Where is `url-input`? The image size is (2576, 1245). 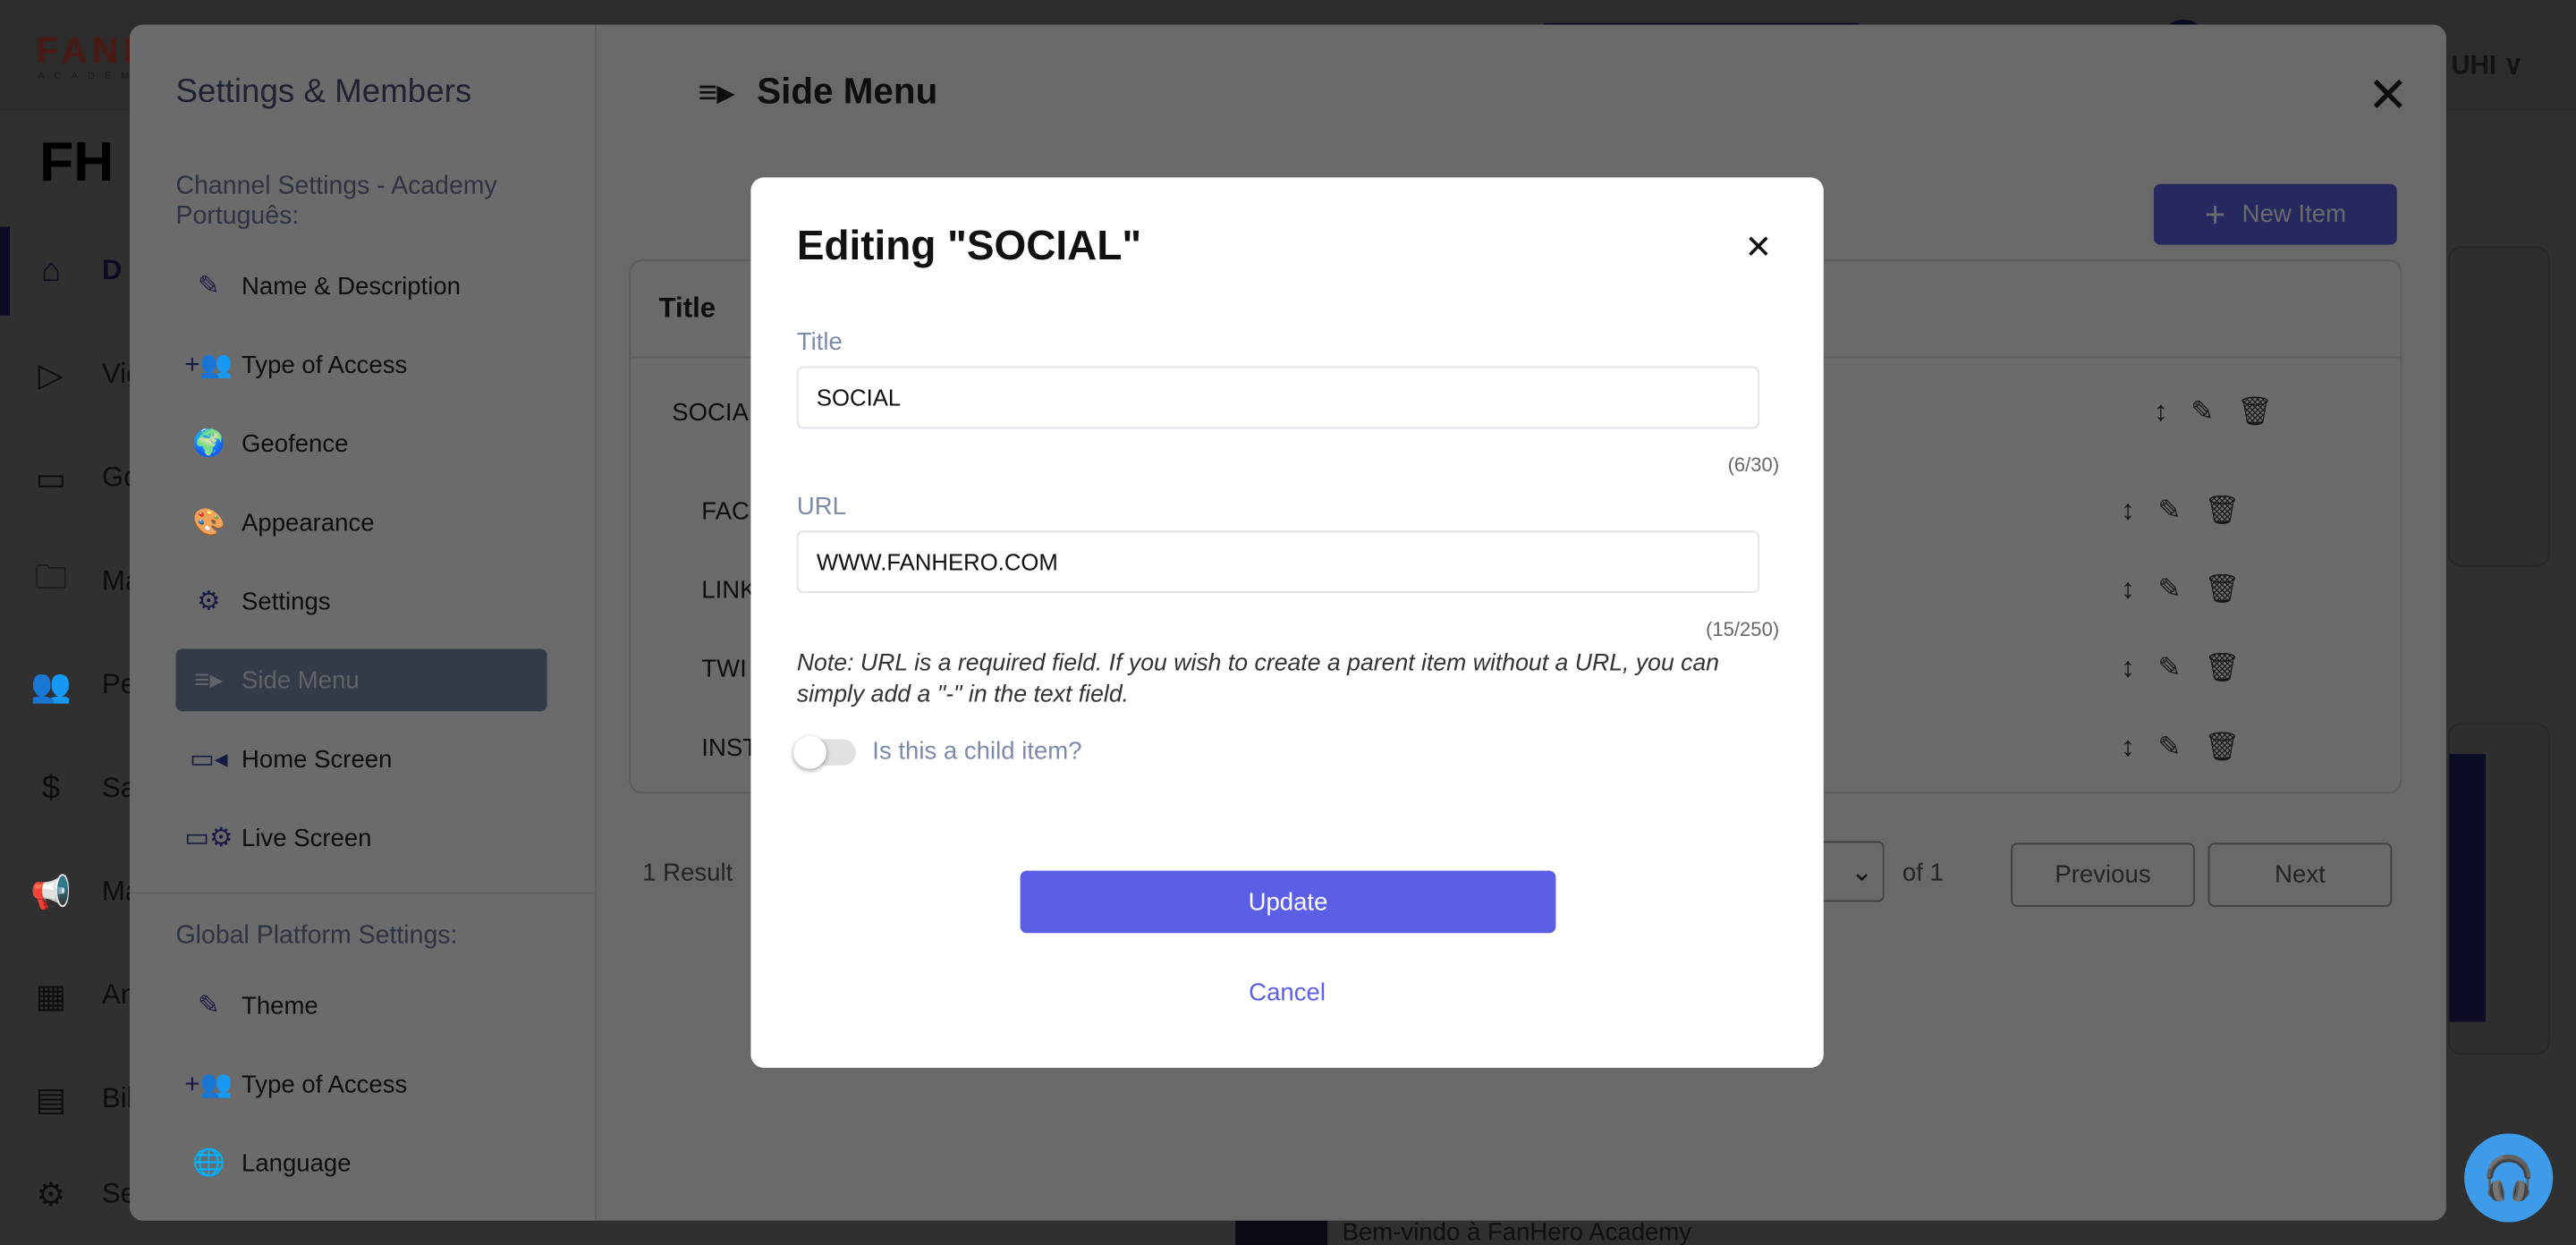
url-input is located at coordinates (1278, 562).